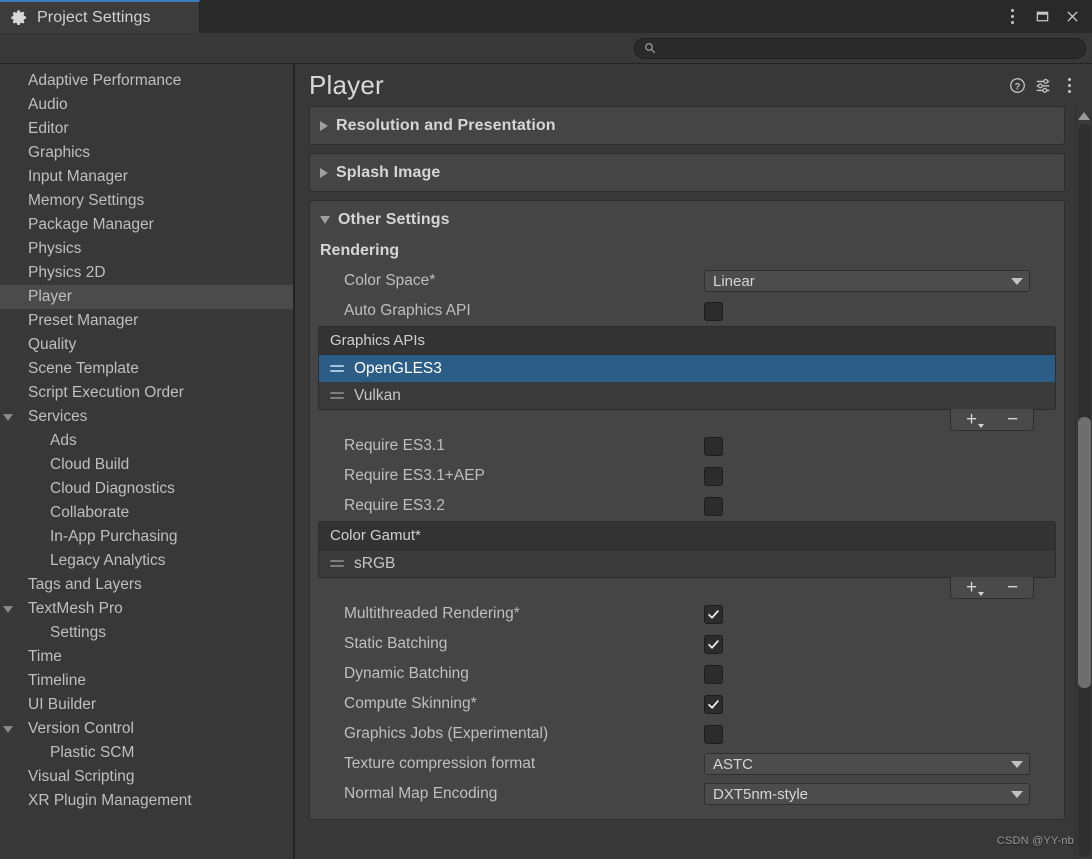 The height and width of the screenshot is (859, 1092). What do you see at coordinates (147, 321) in the screenshot?
I see `sidebar-item-preset-manager: Preset Manager` at bounding box center [147, 321].